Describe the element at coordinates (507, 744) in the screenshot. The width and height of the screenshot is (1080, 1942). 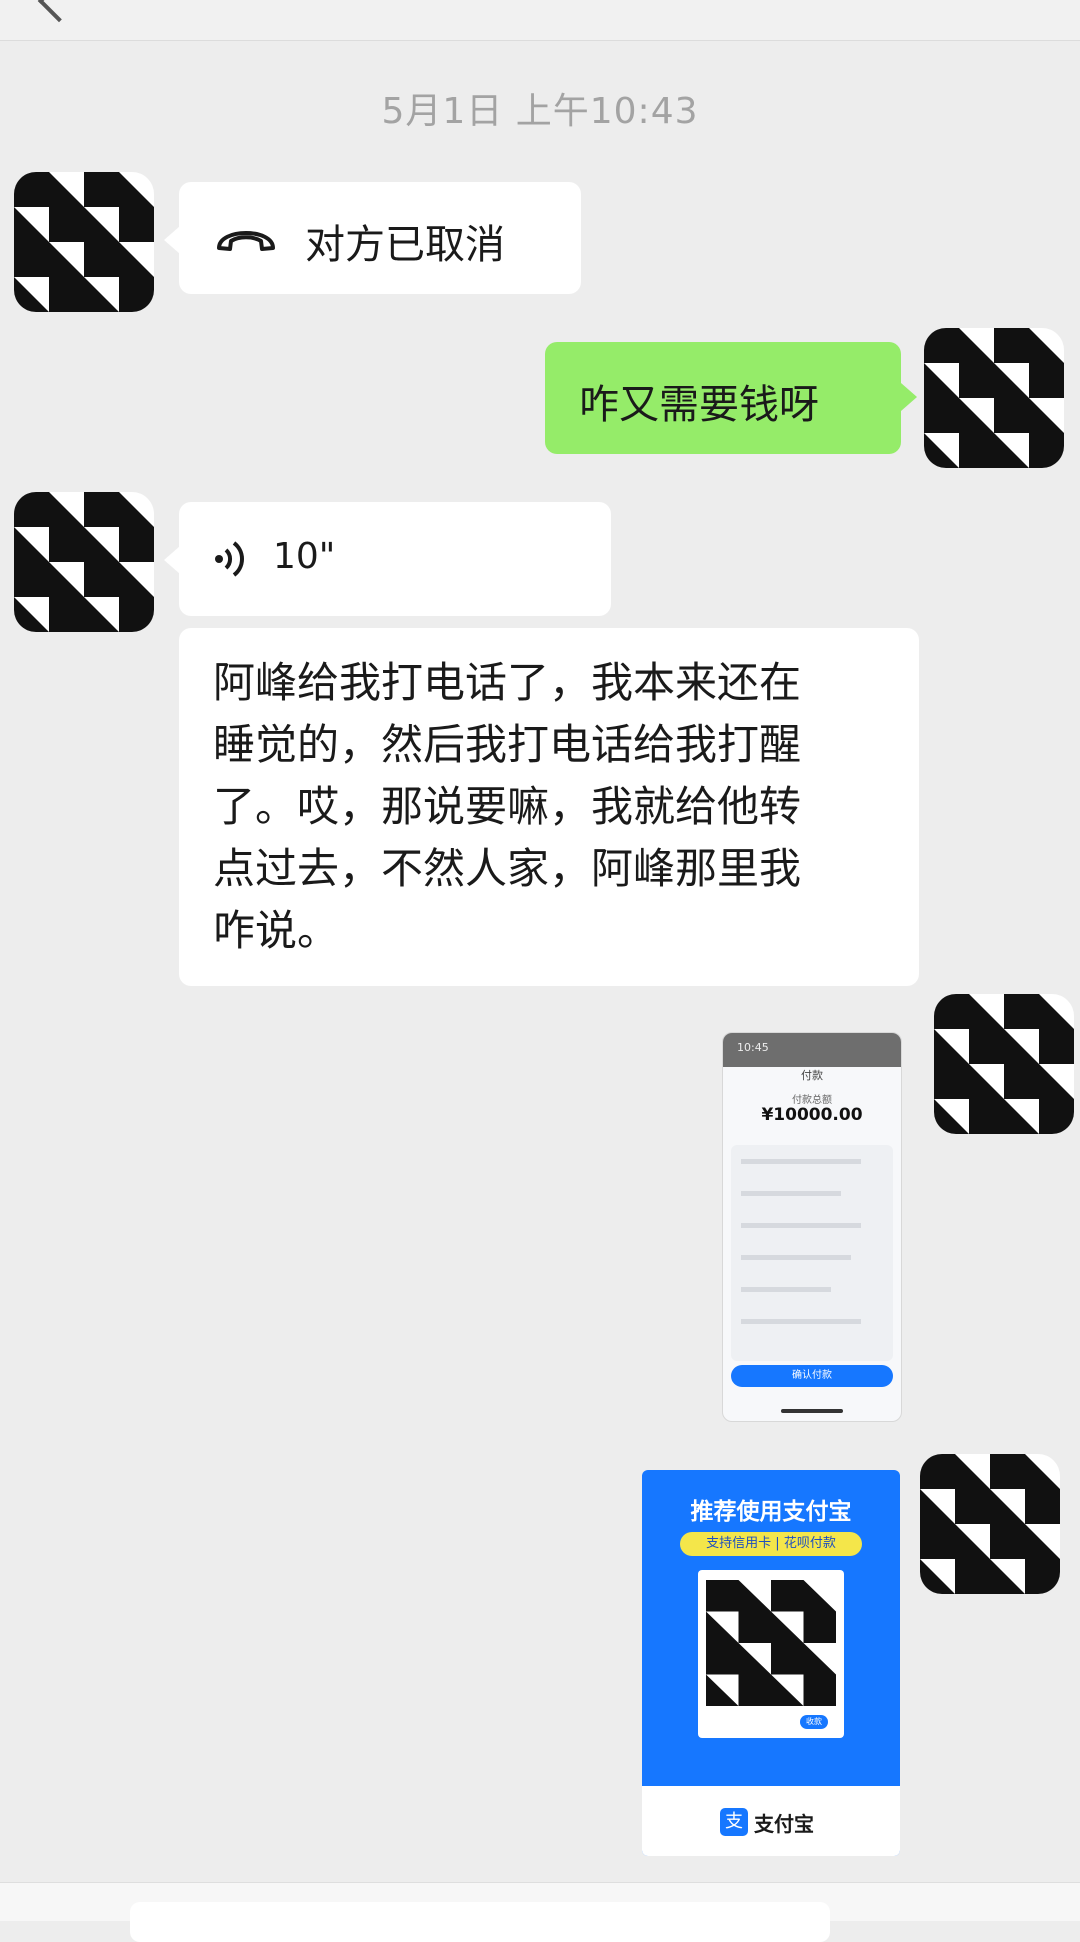
I see `text-line: 睡觉的，然后我打电话给我打醒` at that location.